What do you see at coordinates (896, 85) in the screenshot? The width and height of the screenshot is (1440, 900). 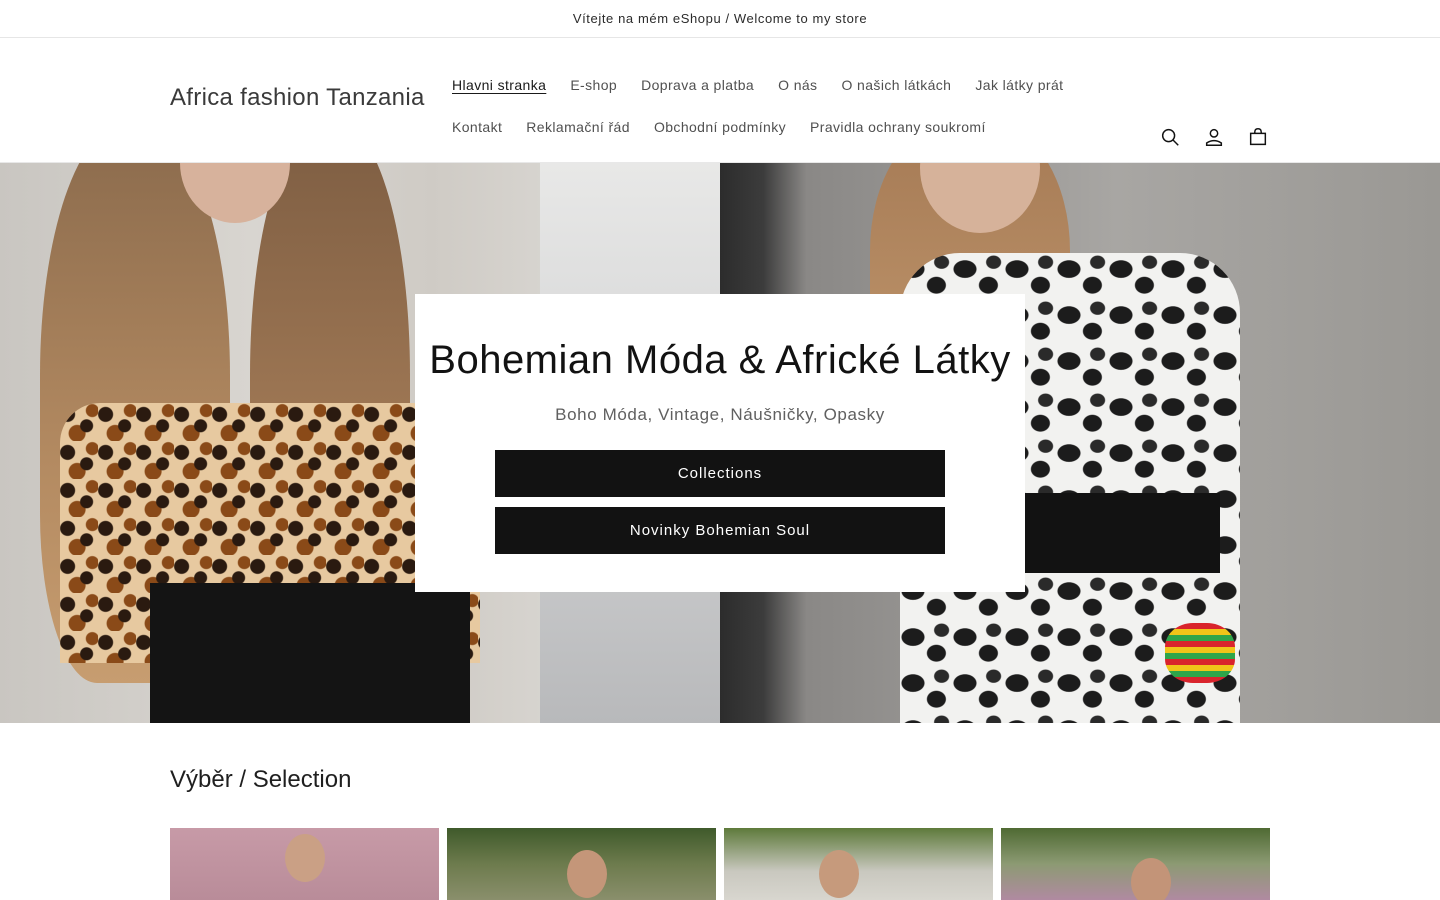 I see `nav-item-o-nasich-latkach: O našich látkách` at bounding box center [896, 85].